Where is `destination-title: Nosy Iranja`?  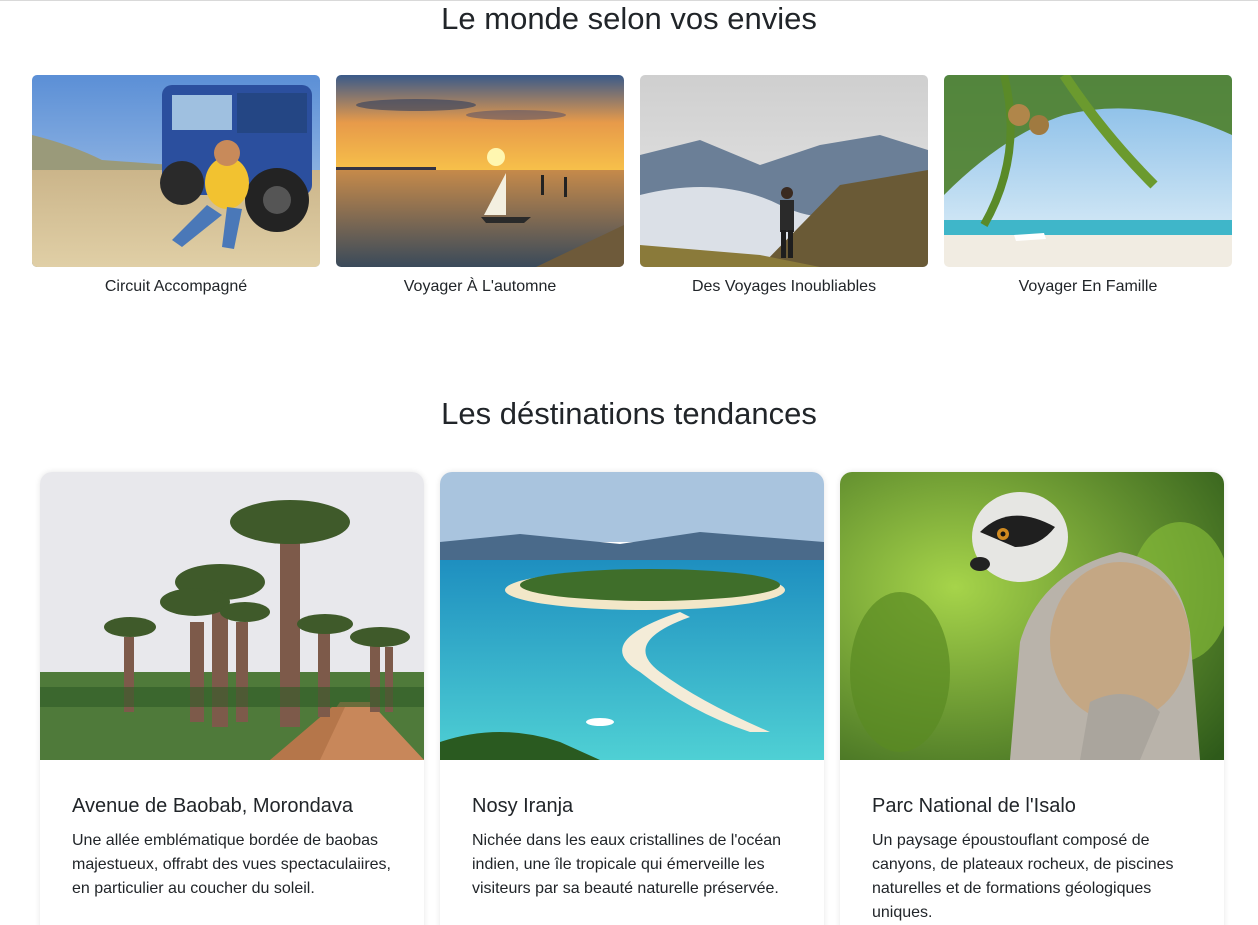
destination-title: Nosy Iranja is located at coordinates (632, 806).